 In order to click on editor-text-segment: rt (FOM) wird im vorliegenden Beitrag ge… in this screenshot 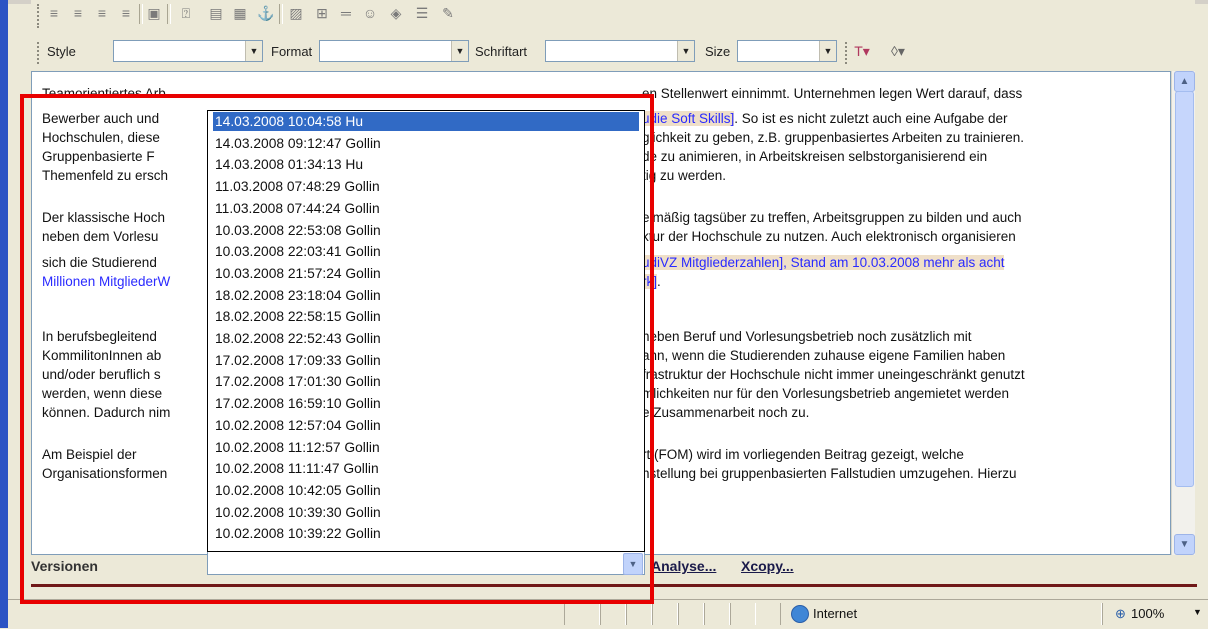, I will do `click(803, 454)`.